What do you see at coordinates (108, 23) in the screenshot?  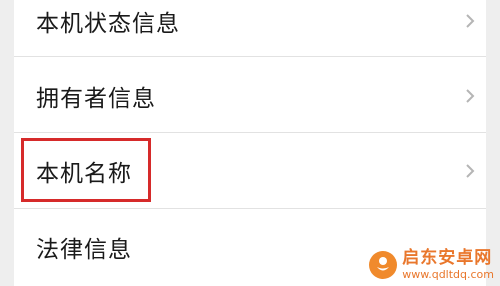 I see `settings-item-label: 本机状态信息` at bounding box center [108, 23].